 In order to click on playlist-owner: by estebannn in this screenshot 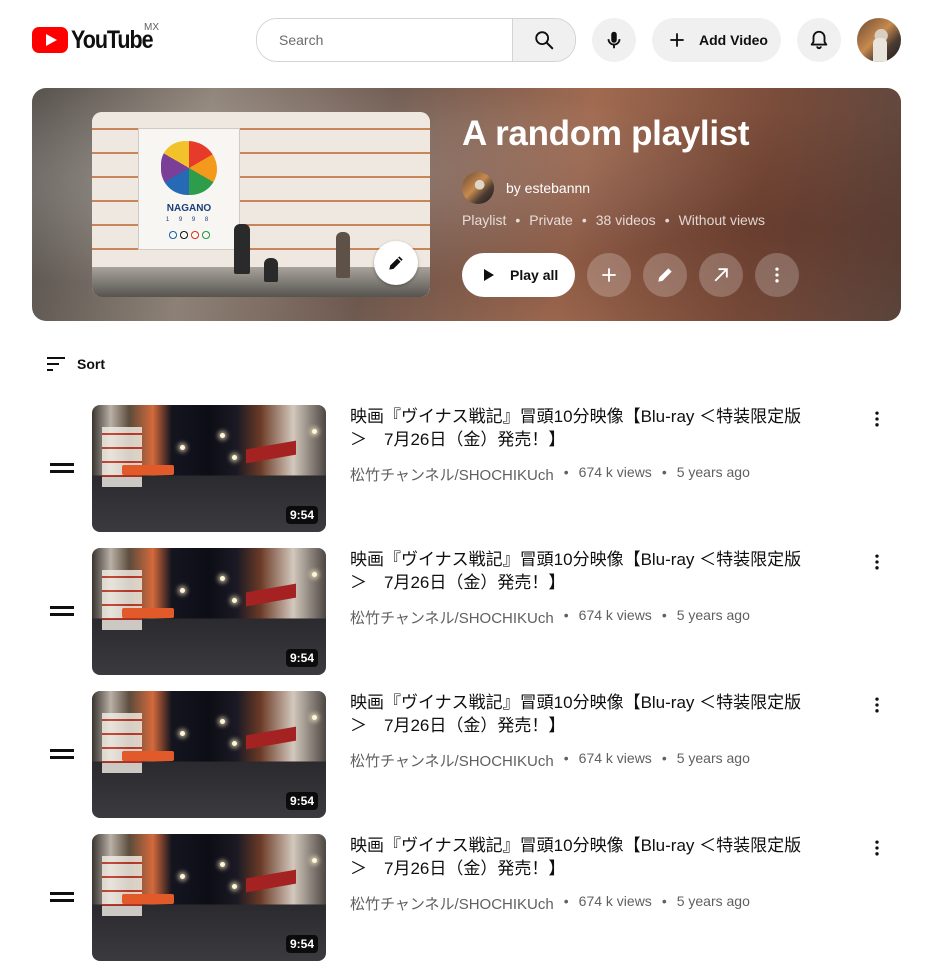, I will do `click(526, 188)`.